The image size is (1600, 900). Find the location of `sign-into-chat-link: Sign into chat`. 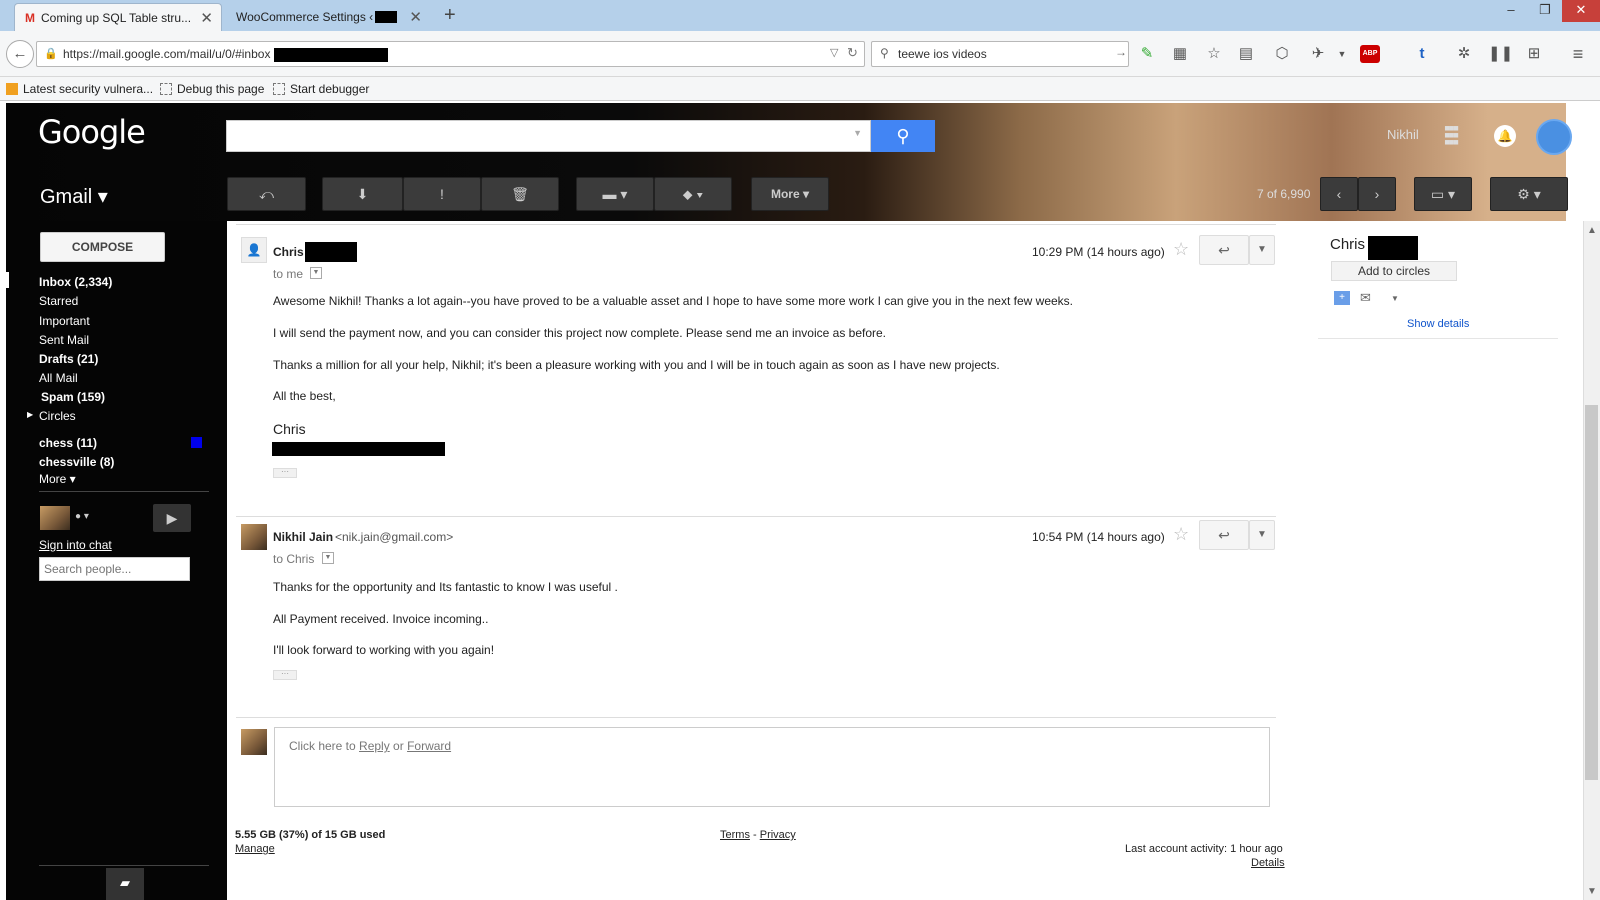

sign-into-chat-link: Sign into chat is located at coordinates (75, 545).